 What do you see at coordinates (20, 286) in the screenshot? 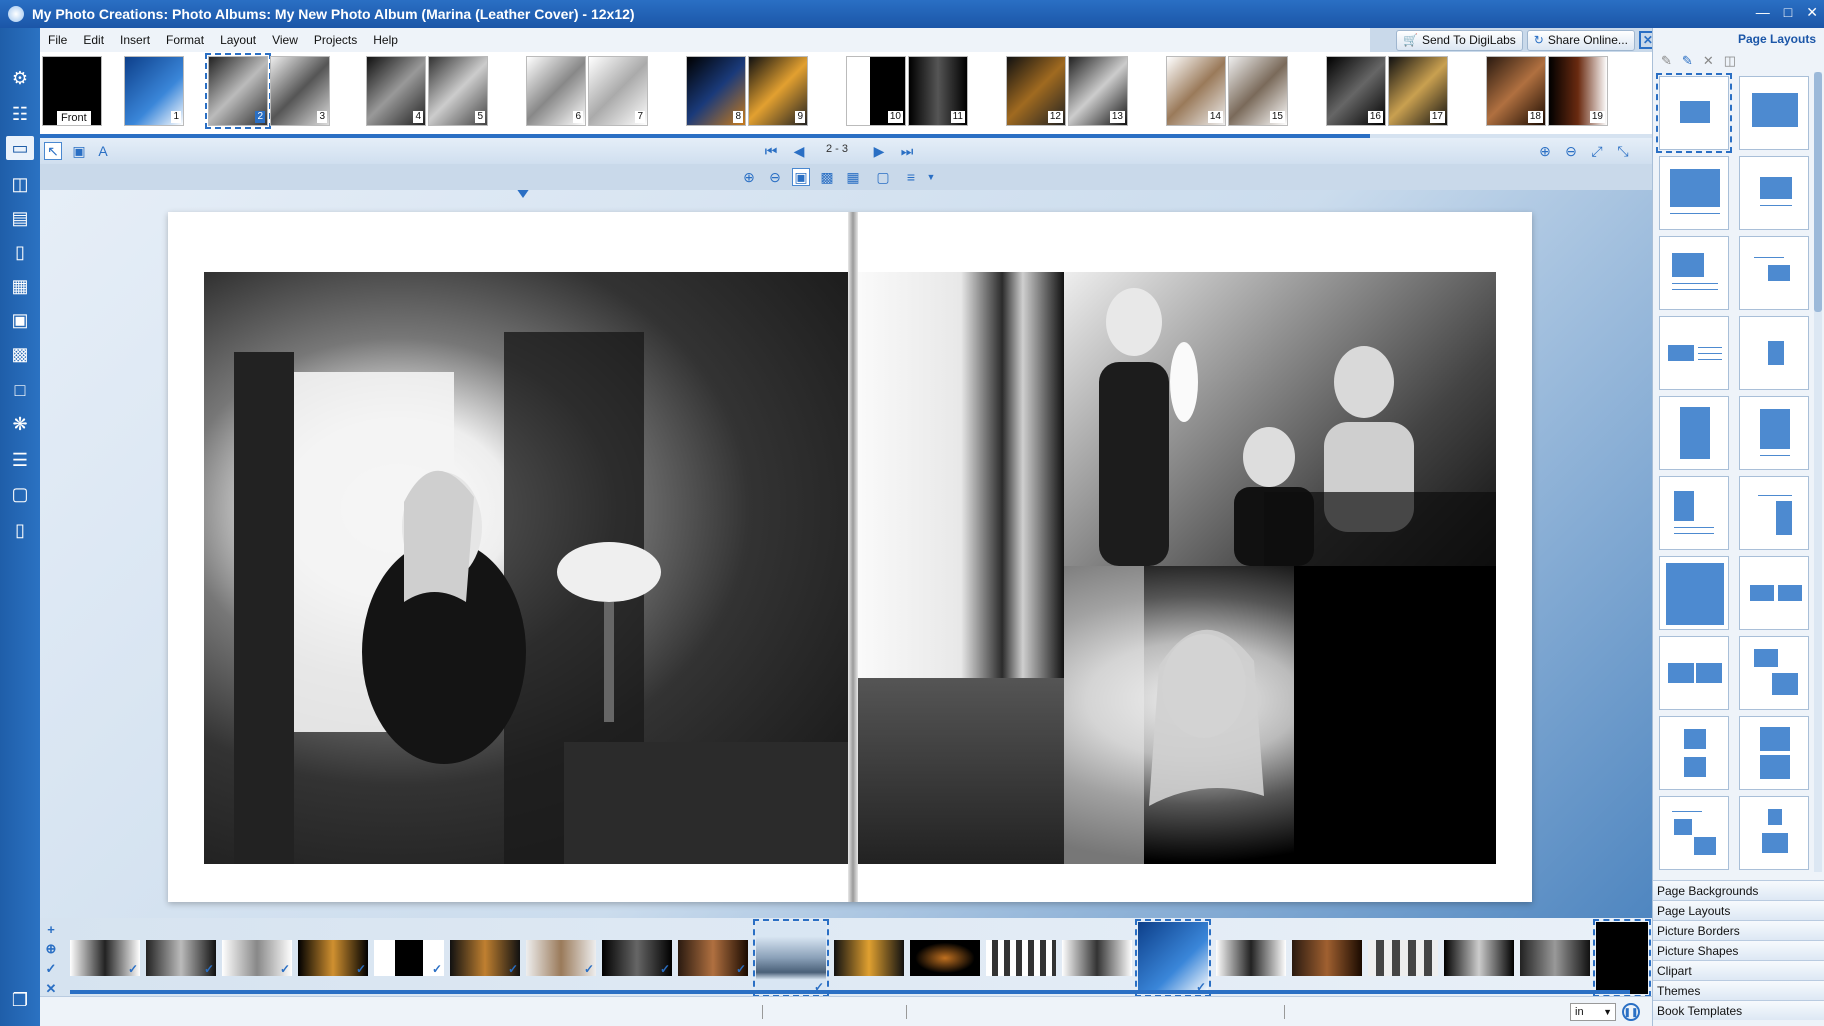
I see `layout-icon: ▦` at bounding box center [20, 286].